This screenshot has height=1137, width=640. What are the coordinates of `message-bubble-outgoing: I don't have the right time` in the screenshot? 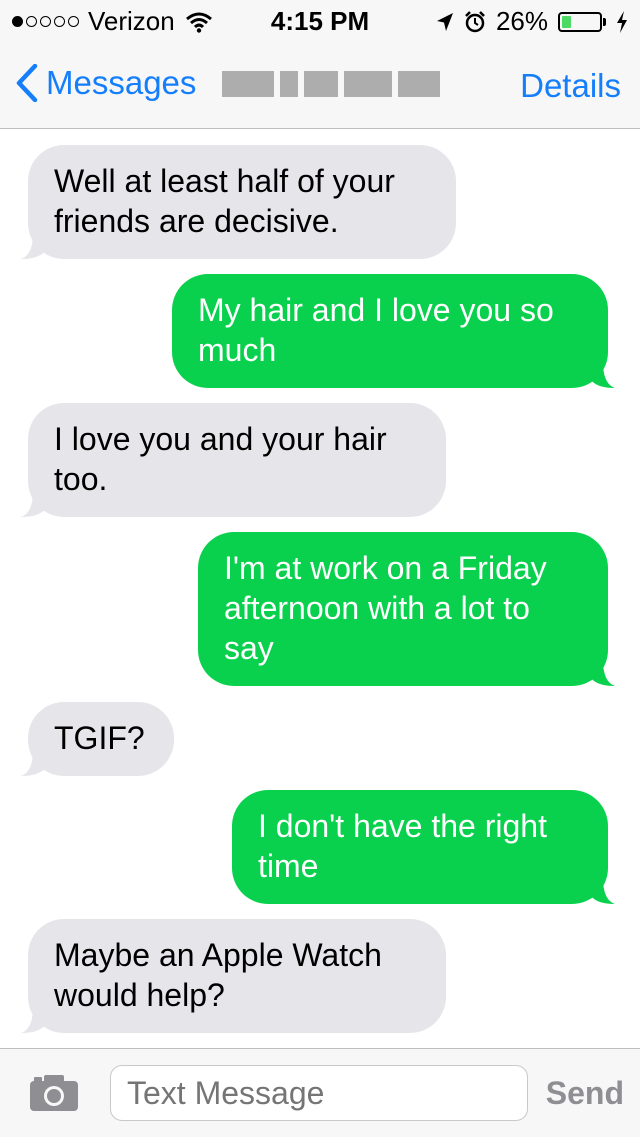 It's located at (423, 847).